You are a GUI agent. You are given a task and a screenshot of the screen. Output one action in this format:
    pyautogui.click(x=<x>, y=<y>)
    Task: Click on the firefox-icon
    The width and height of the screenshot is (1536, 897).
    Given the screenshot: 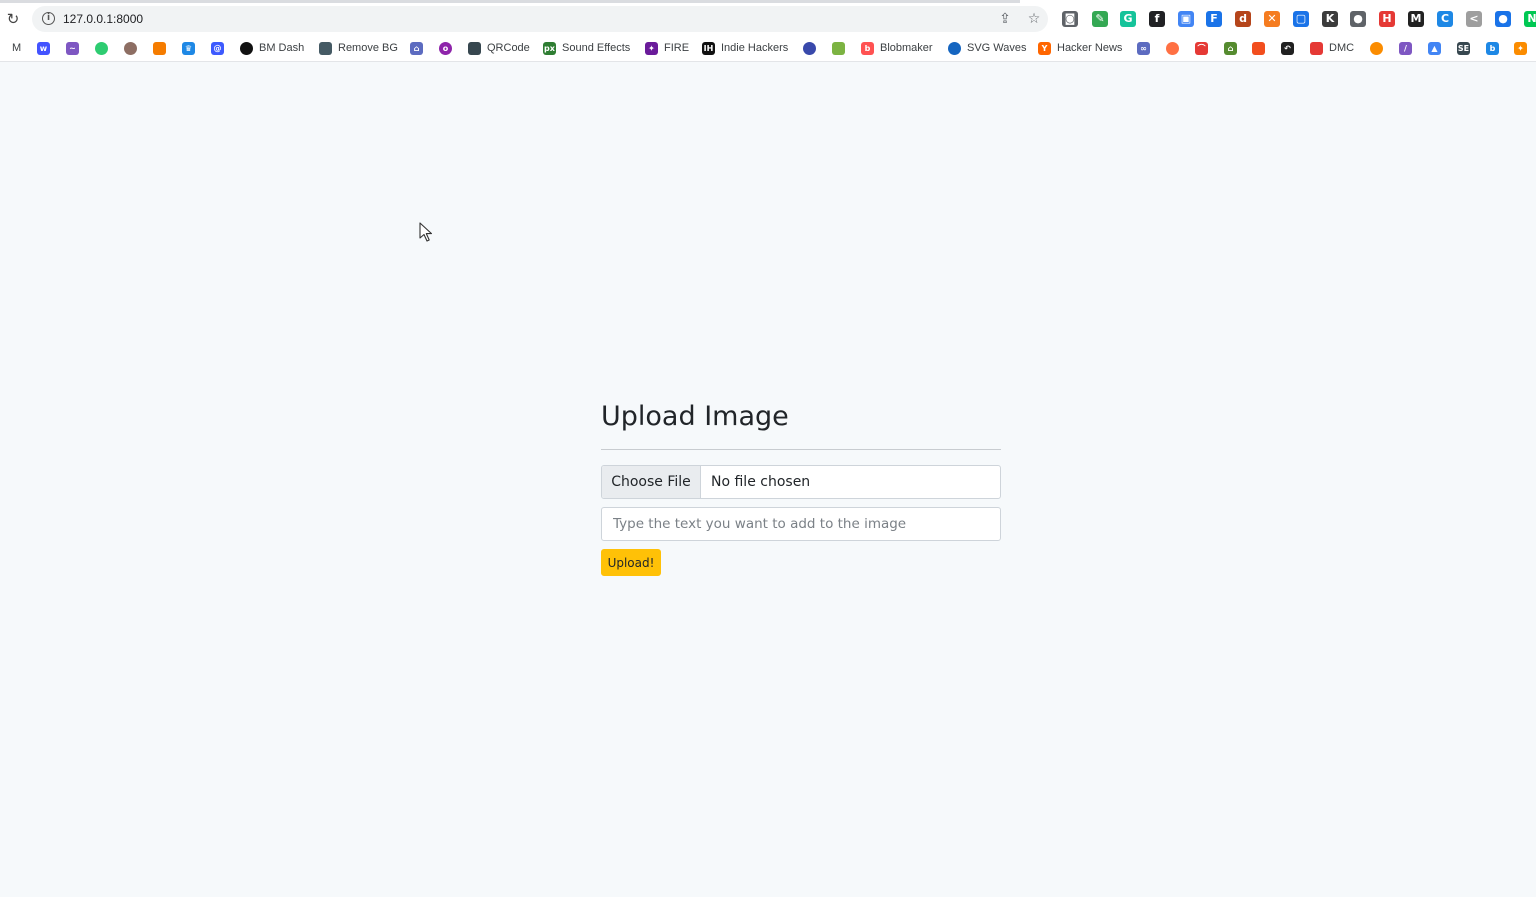 What is the action you would take?
    pyautogui.click(x=1172, y=48)
    